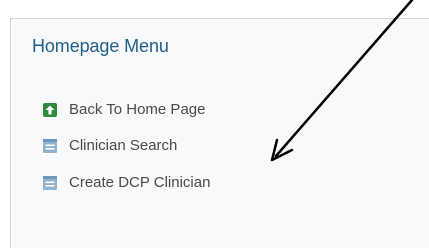 This screenshot has width=429, height=248. I want to click on menu-item-create-dcp-clinician: Create DCP Clinician, so click(126, 182).